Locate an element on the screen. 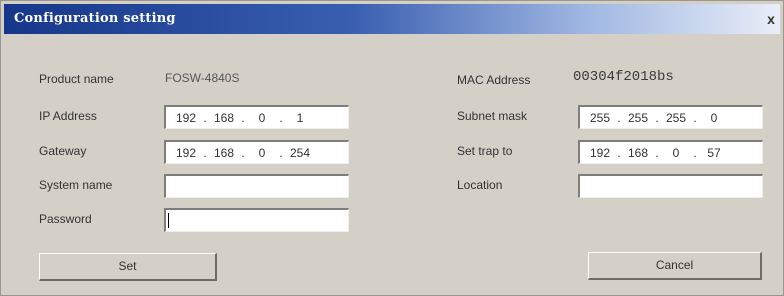 Image resolution: width=784 pixels, height=296 pixels. location-field is located at coordinates (670, 186).